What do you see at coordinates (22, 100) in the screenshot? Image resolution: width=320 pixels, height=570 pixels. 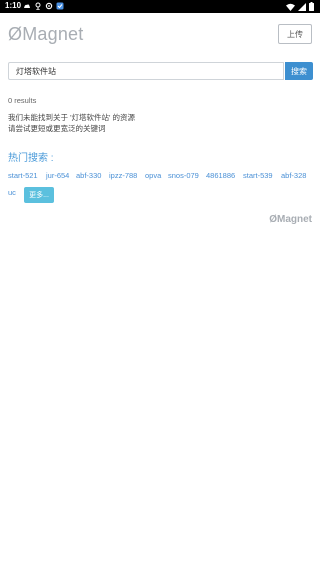 I see `results-count: 0 results` at bounding box center [22, 100].